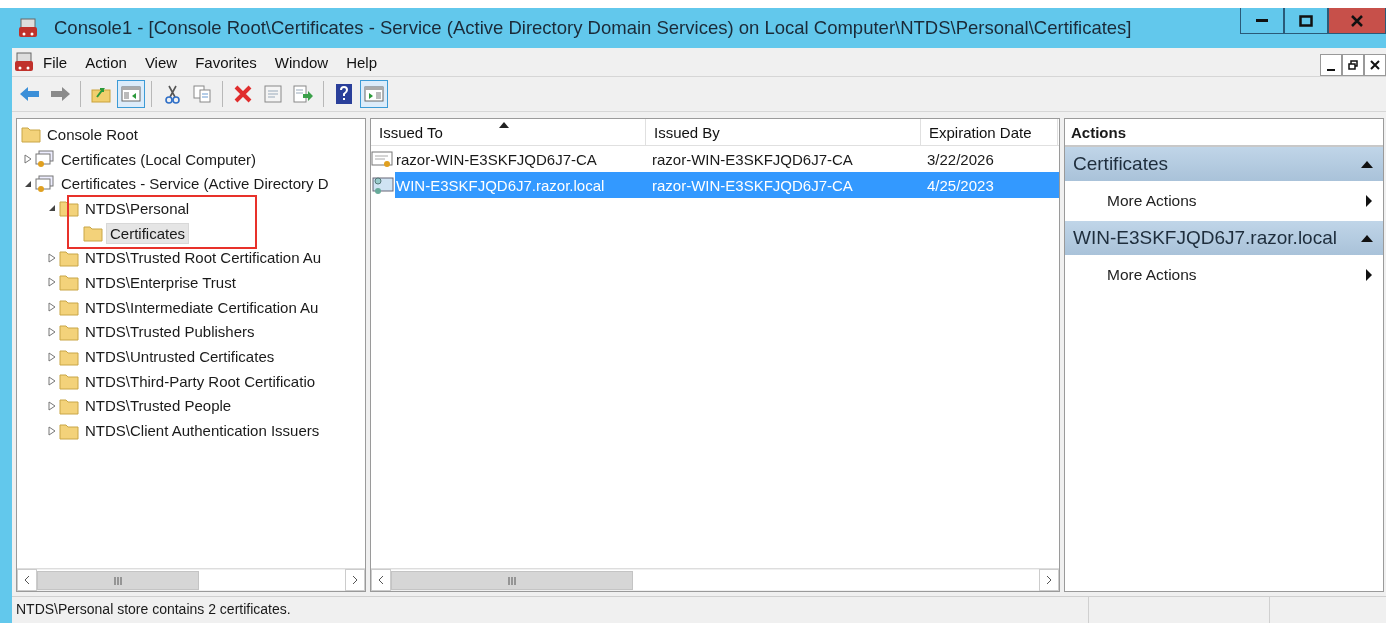 The width and height of the screenshot is (1386, 623). Describe the element at coordinates (161, 62) in the screenshot. I see `menu-item: View` at that location.